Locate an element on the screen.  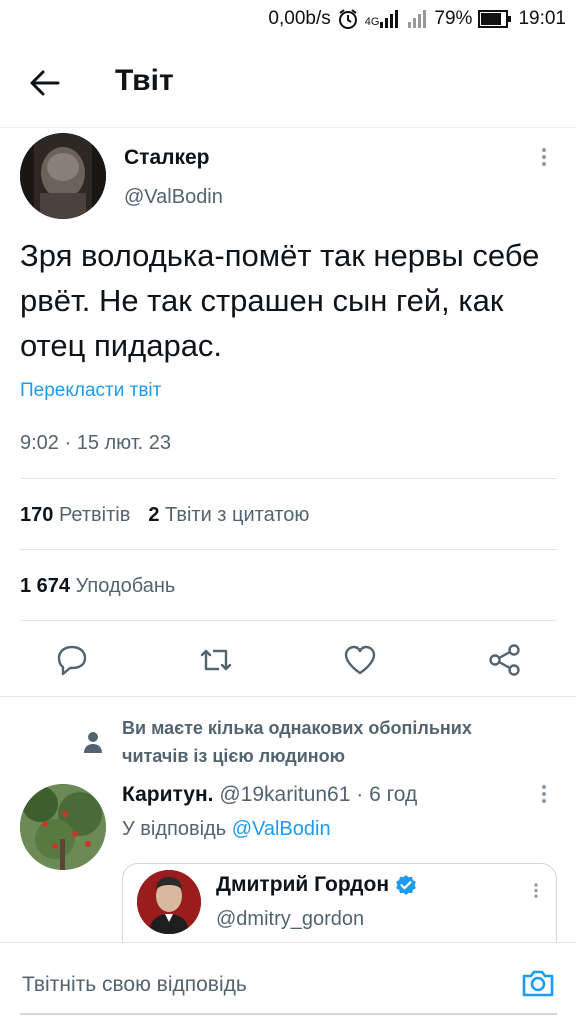
reply-button is located at coordinates (72, 660).